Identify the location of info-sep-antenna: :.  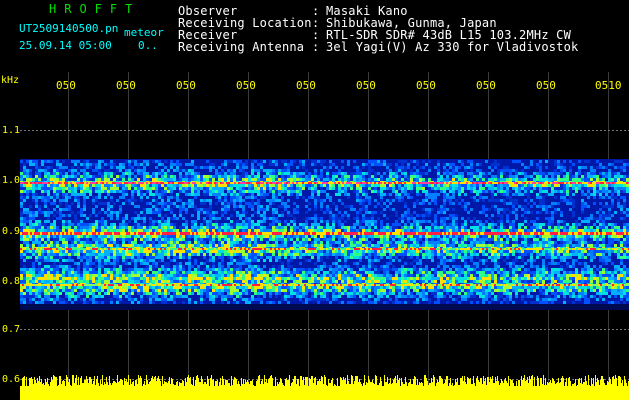
(316, 47).